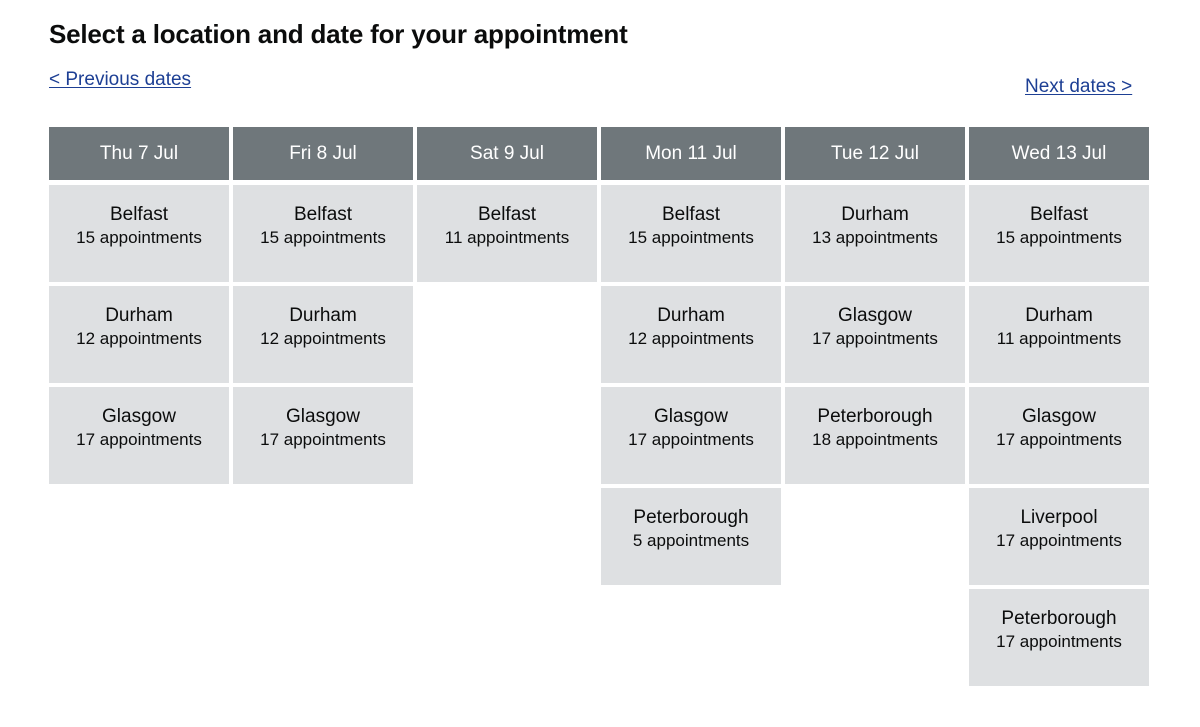 The height and width of the screenshot is (727, 1200). Describe the element at coordinates (1078, 87) in the screenshot. I see `next-dates-link: Next dates >` at that location.